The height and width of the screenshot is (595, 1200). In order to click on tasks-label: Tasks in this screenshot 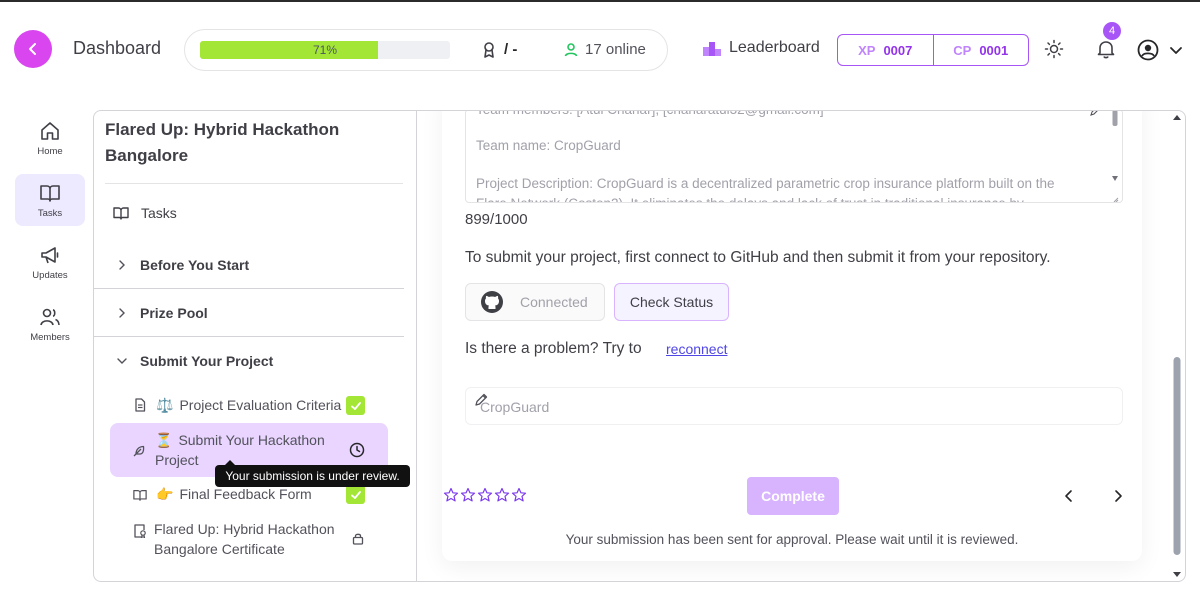, I will do `click(159, 213)`.